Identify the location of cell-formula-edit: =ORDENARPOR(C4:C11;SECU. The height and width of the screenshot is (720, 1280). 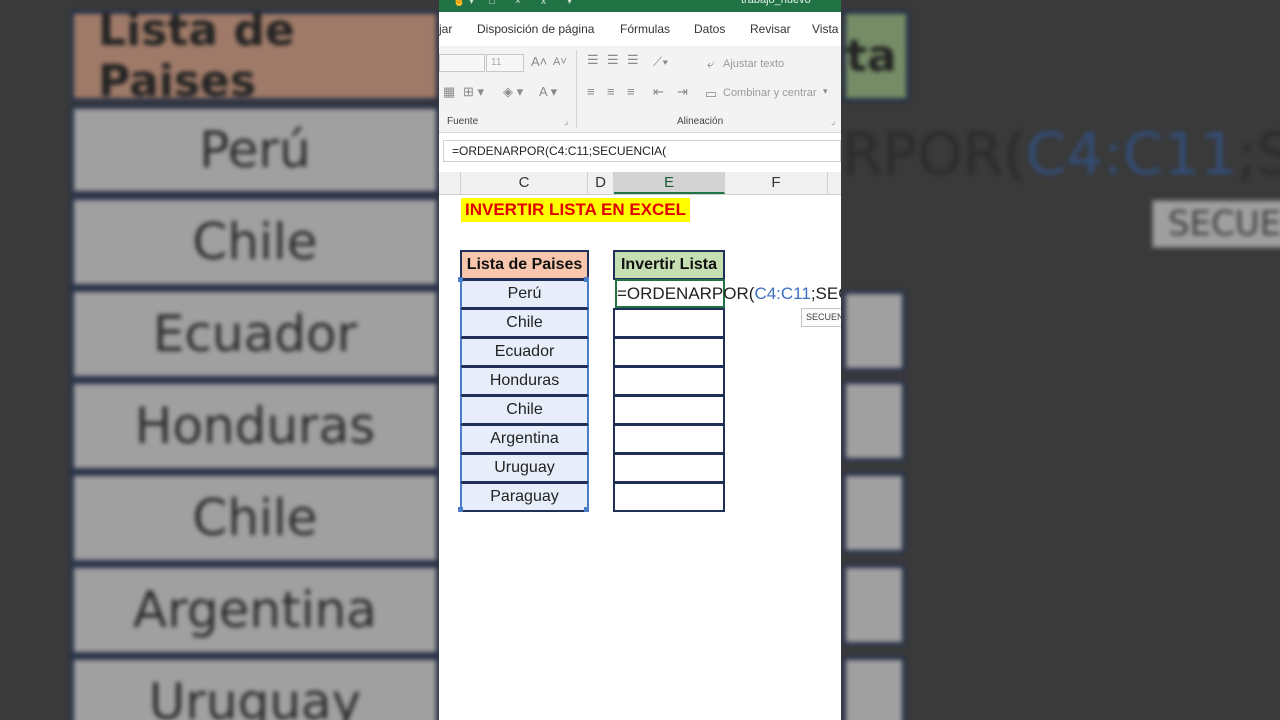
(729, 294).